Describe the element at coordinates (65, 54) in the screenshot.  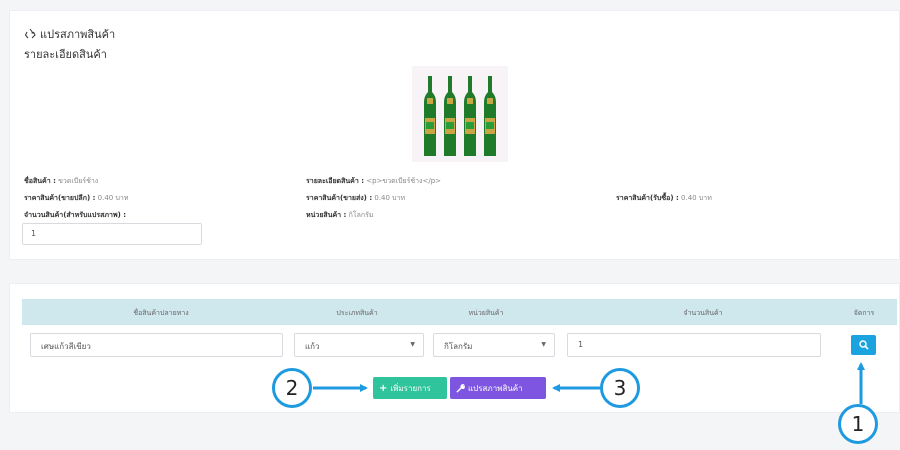
I see `section-subtitle: รายละเอียดสินค้า` at that location.